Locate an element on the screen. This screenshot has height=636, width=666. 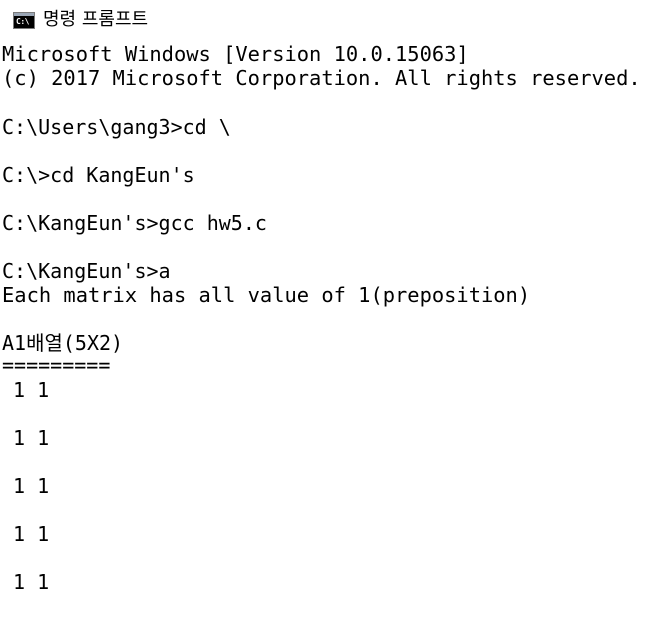
command-prompt-icon-label: C:\ is located at coordinates (22, 21).